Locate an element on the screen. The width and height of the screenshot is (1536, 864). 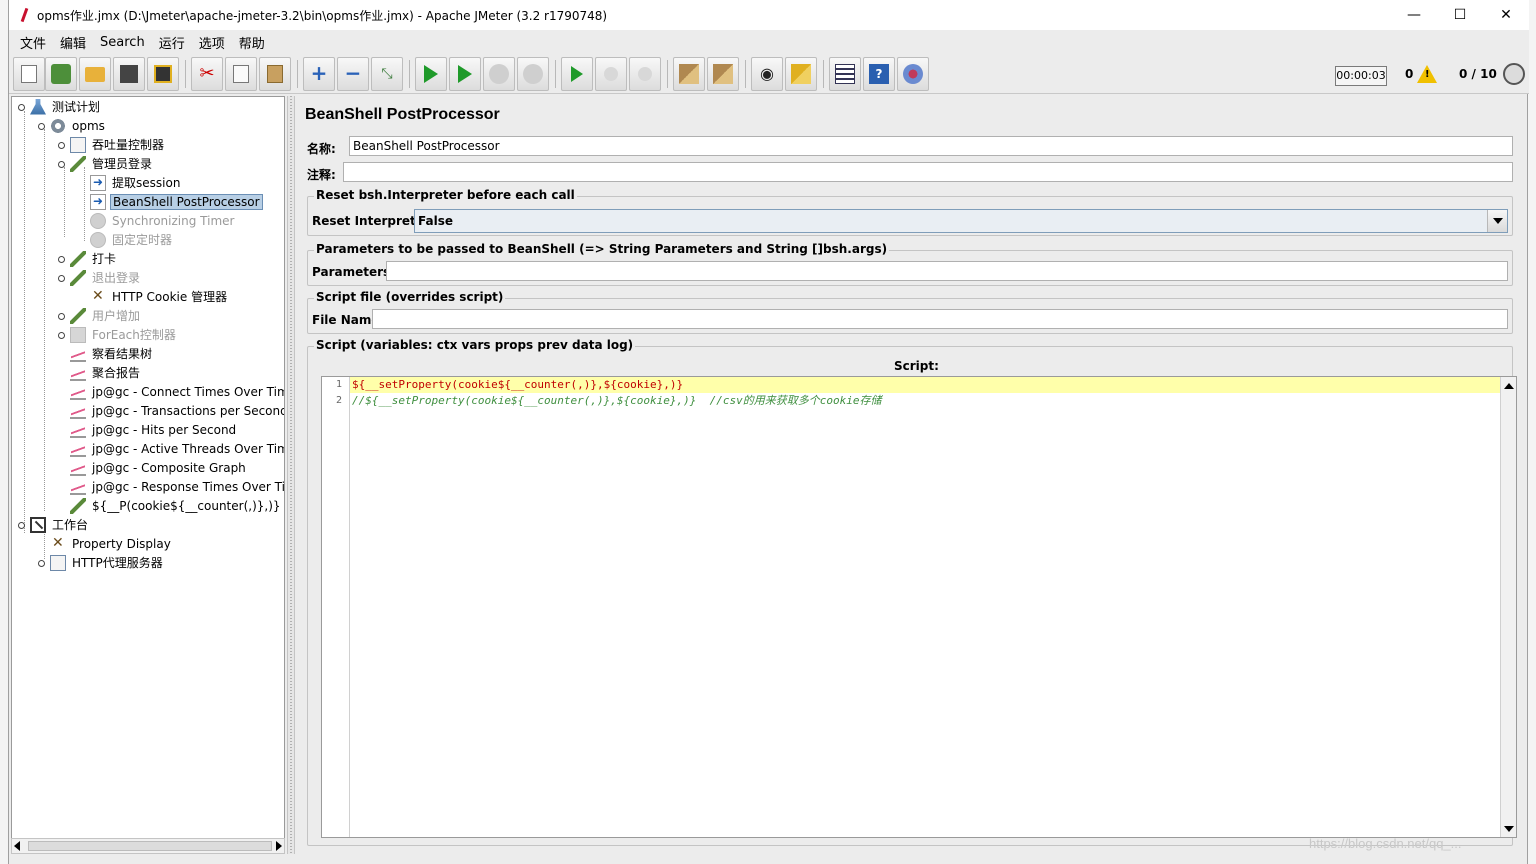
scroll-left-arrow-icon is located at coordinates (17, 846).